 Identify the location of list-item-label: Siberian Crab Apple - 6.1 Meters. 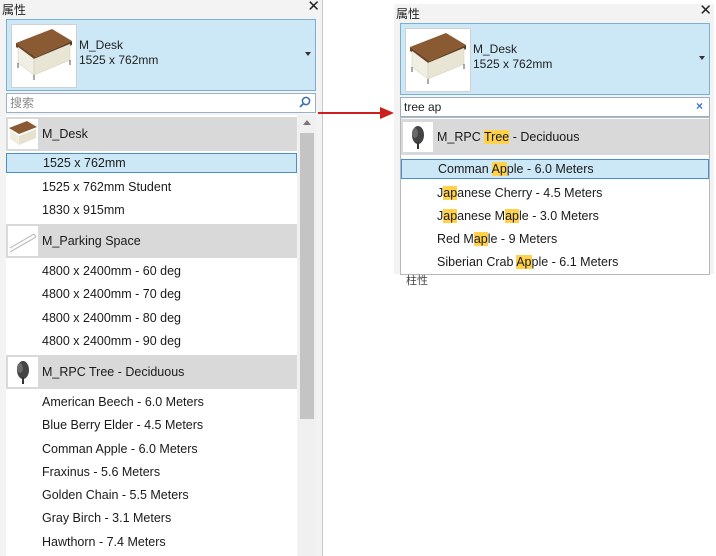
(528, 262).